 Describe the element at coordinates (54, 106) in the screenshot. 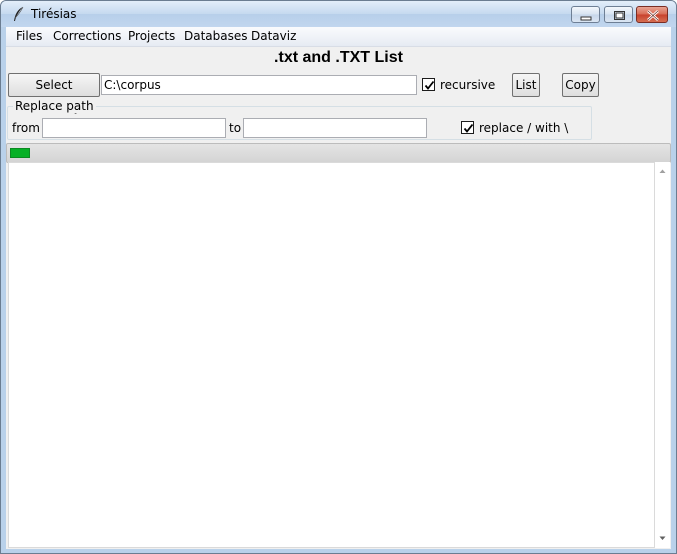

I see `replace-path-legend: Replace path` at that location.